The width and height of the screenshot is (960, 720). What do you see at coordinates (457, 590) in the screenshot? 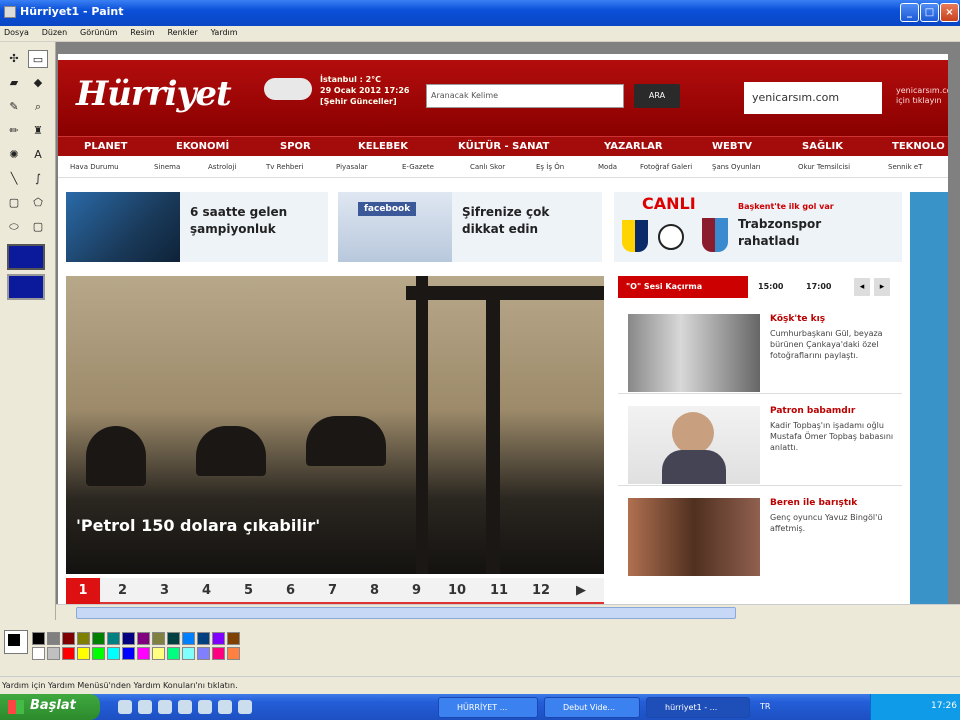
I see `pager-item: 10` at bounding box center [457, 590].